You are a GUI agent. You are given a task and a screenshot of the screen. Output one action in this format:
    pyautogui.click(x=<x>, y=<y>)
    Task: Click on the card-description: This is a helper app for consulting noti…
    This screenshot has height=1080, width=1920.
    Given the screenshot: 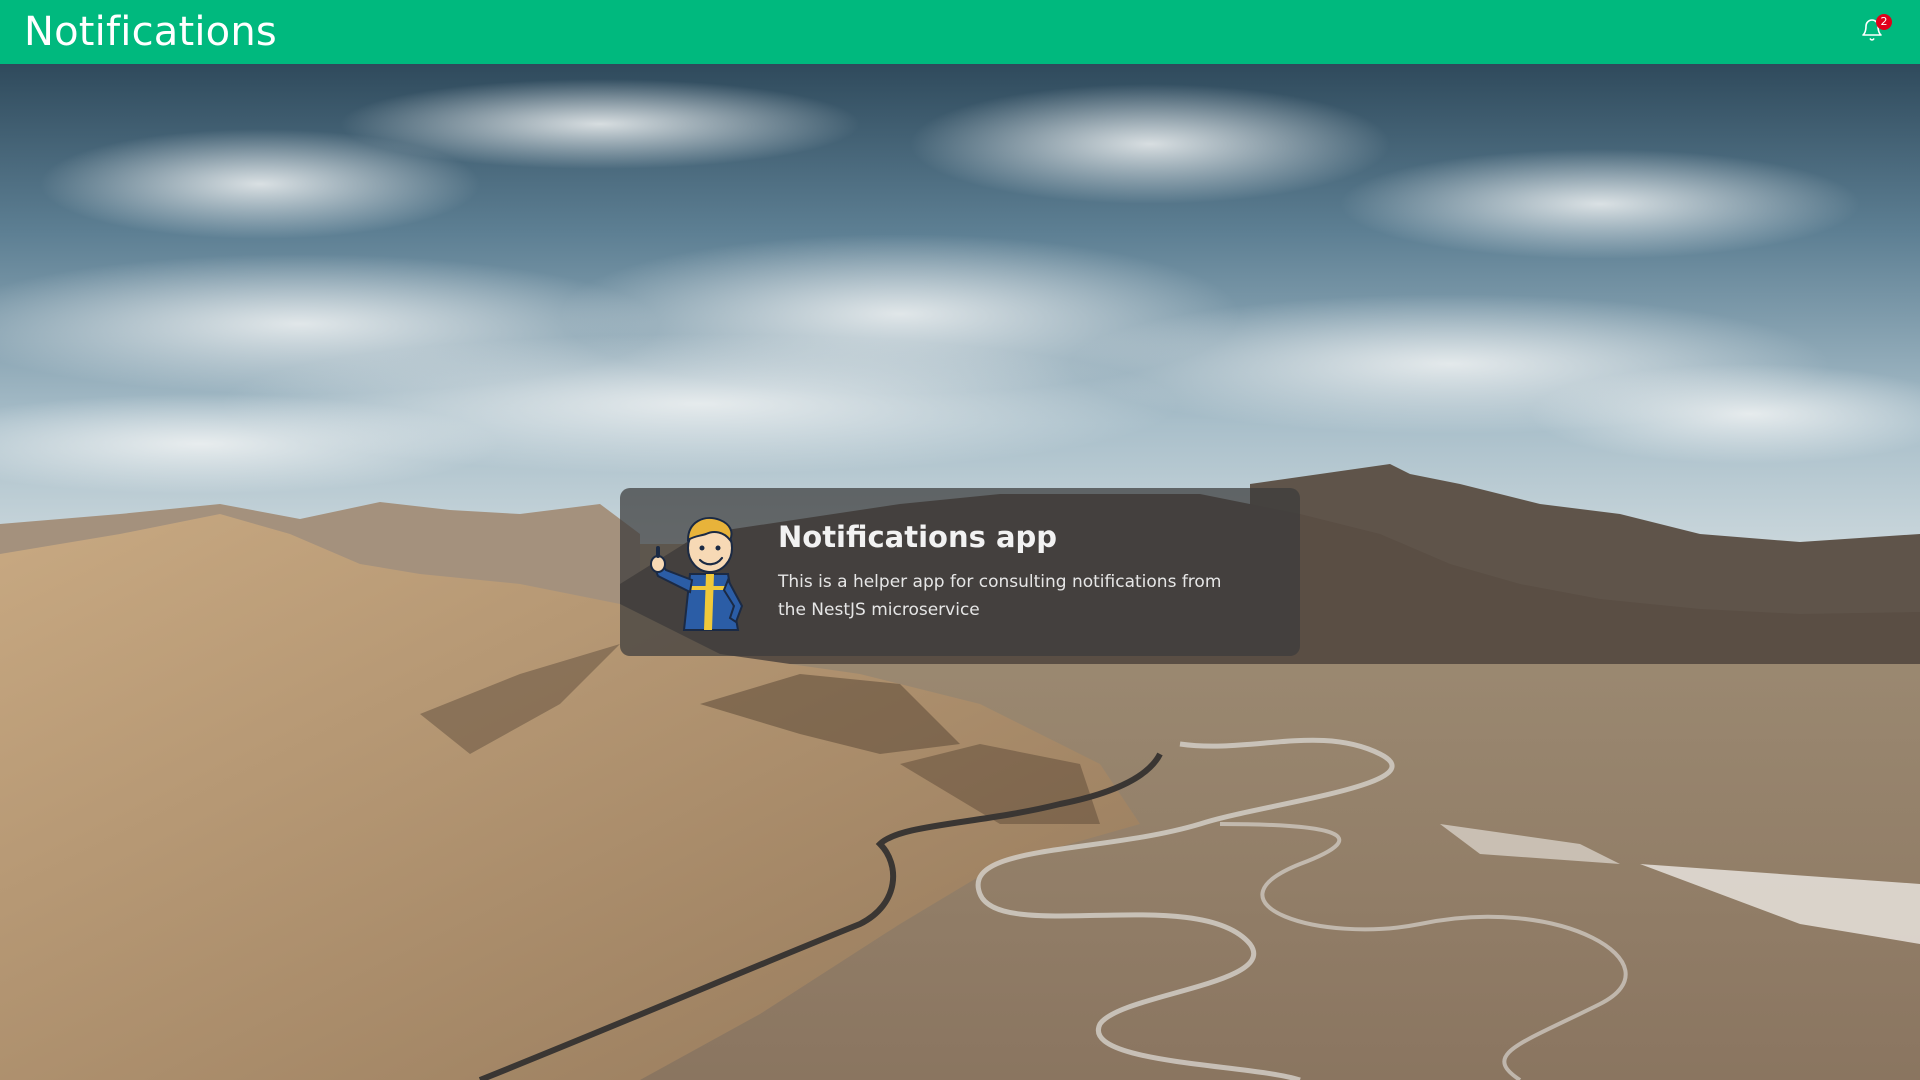 What is the action you would take?
    pyautogui.click(x=1000, y=596)
    